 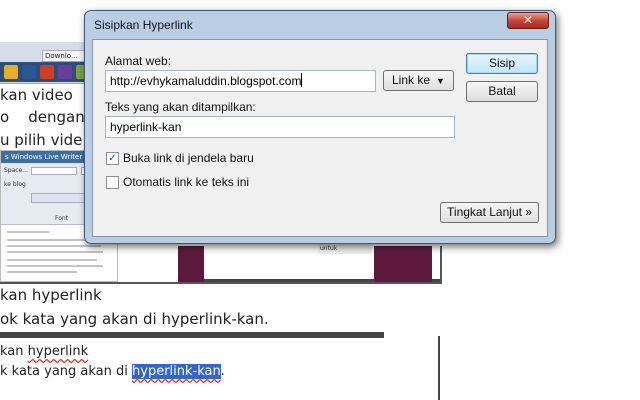 What do you see at coordinates (29, 72) in the screenshot?
I see `word-icon` at bounding box center [29, 72].